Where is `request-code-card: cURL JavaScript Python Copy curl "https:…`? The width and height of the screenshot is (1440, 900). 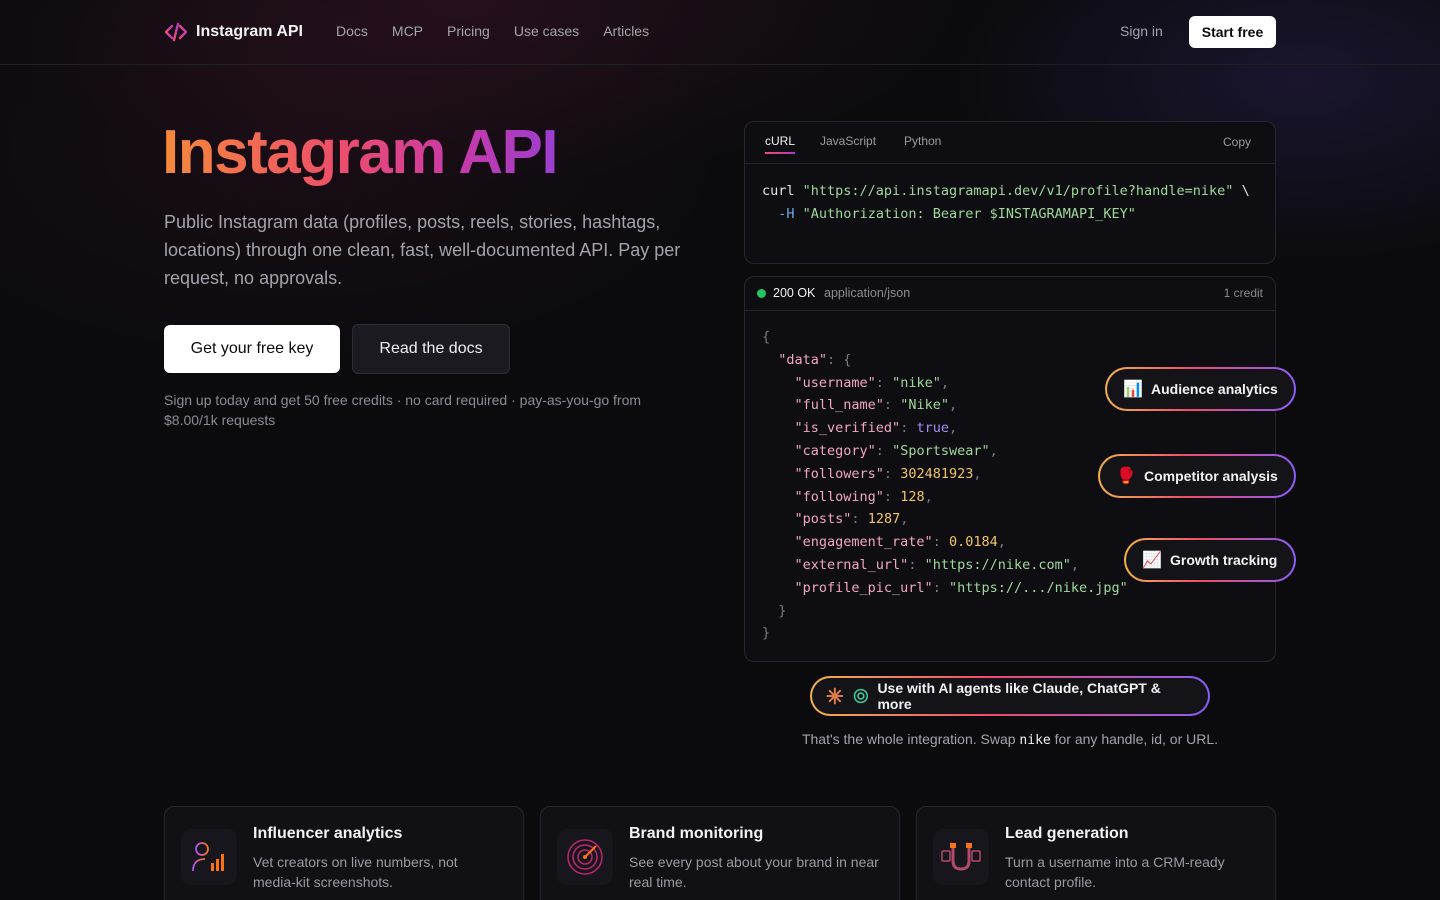 request-code-card: cURL JavaScript Python Copy curl "https:… is located at coordinates (1010, 192).